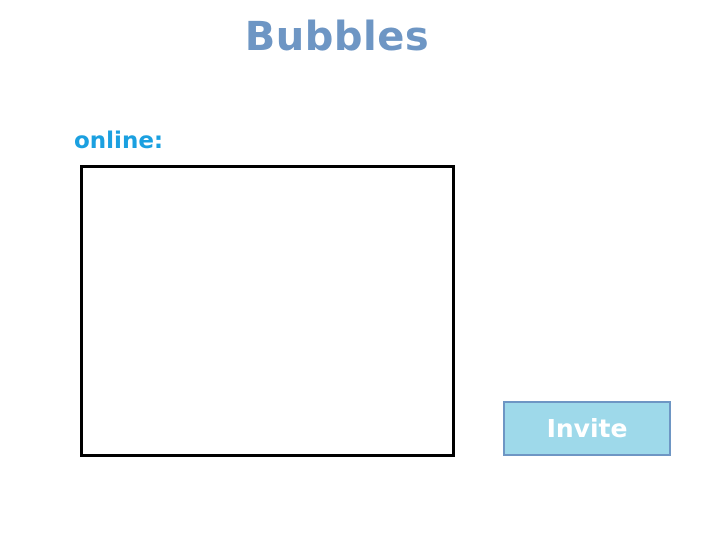 This screenshot has width=714, height=554. Describe the element at coordinates (119, 141) in the screenshot. I see `online-label: online:` at that location.